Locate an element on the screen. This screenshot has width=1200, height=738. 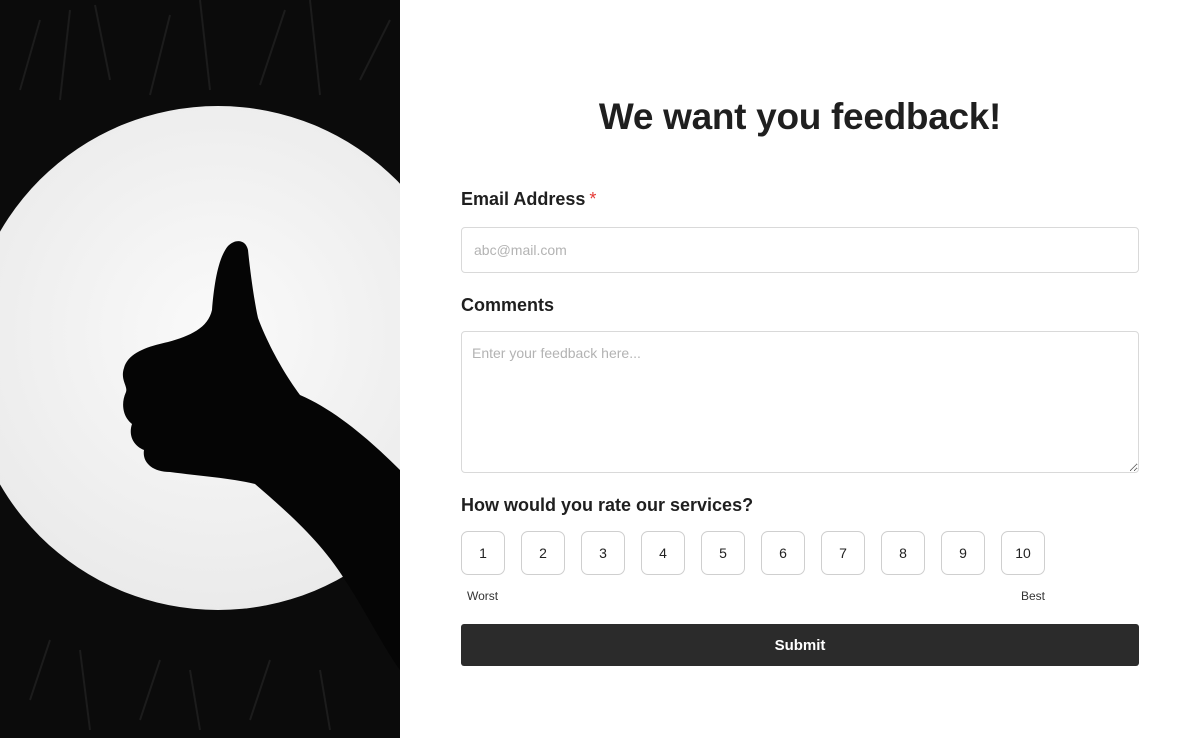
rating-option-10: 10 is located at coordinates (1023, 553).